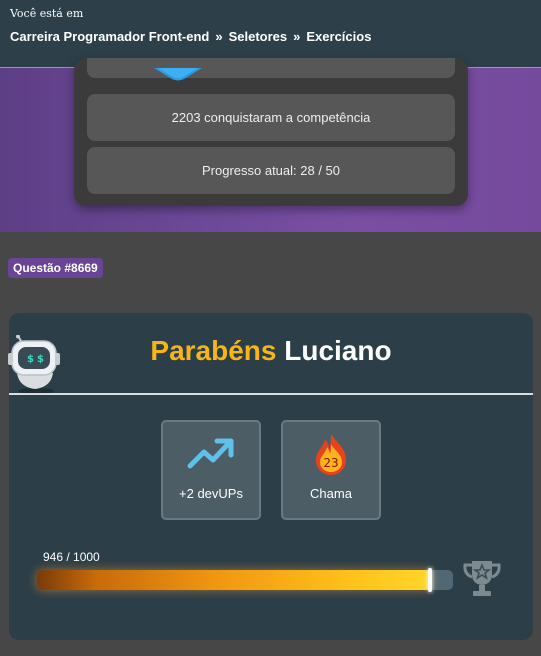 This screenshot has height=656, width=541. Describe the element at coordinates (338, 350) in the screenshot. I see `user-name: Luciano` at that location.